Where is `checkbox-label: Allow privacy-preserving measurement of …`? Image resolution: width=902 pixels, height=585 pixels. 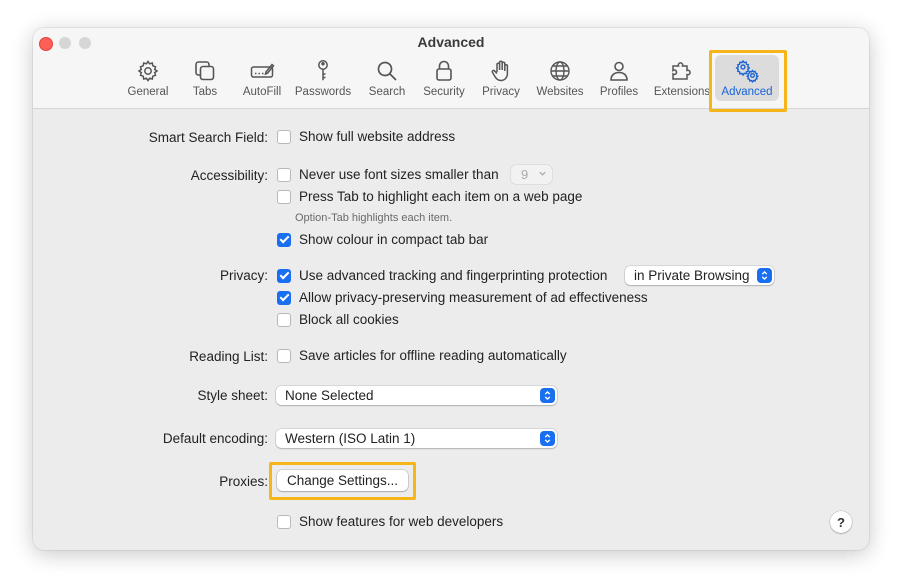 checkbox-label: Allow privacy-preserving measurement of … is located at coordinates (473, 297).